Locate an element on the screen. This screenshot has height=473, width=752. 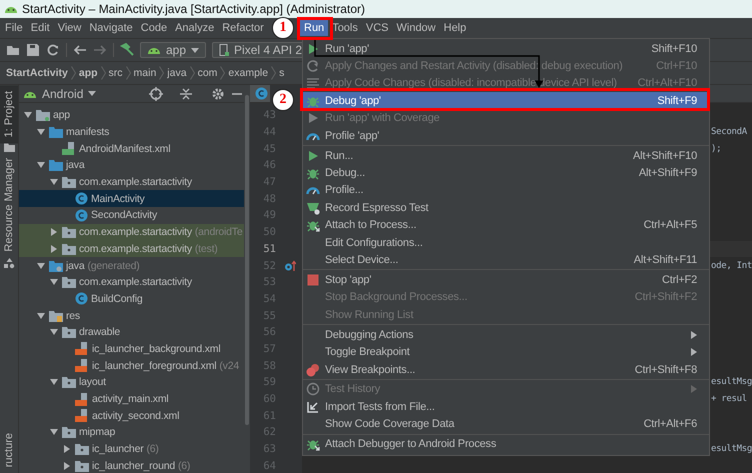
tree-item-note: (6) is located at coordinates (152, 449).